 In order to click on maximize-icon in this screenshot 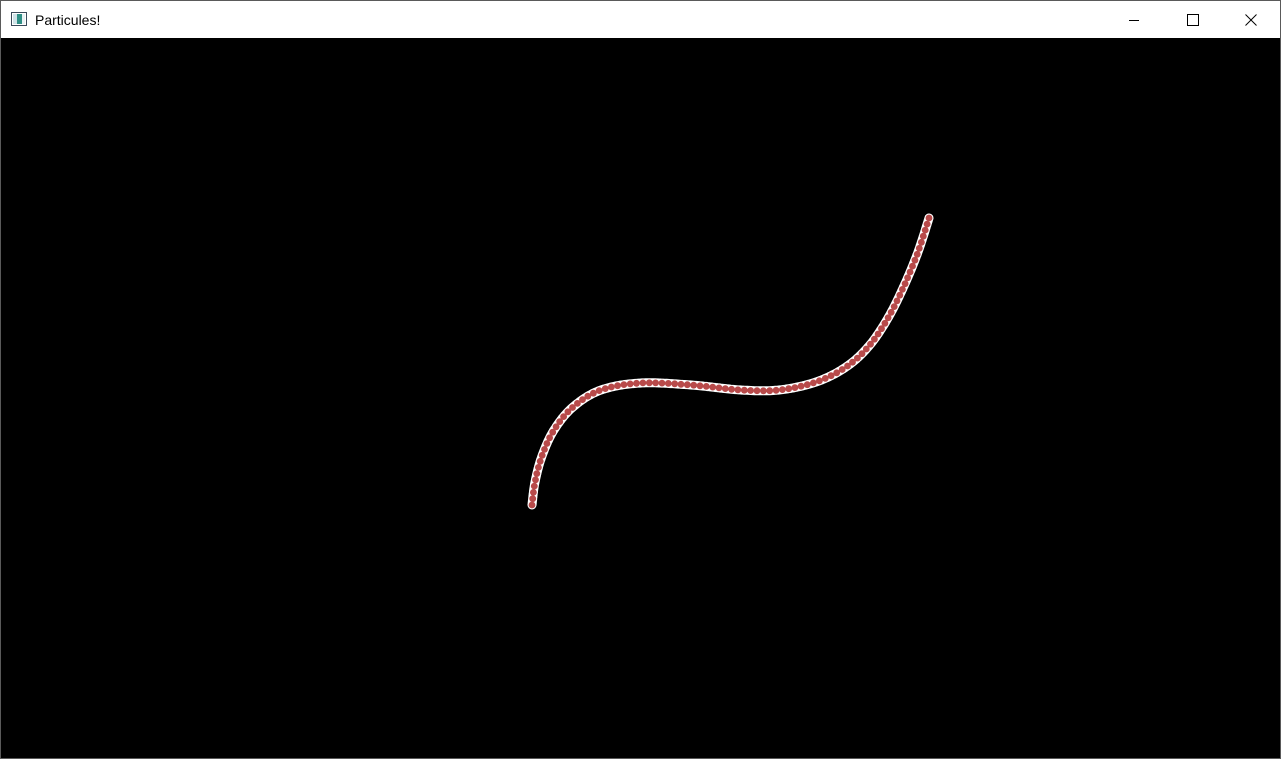, I will do `click(1193, 19)`.